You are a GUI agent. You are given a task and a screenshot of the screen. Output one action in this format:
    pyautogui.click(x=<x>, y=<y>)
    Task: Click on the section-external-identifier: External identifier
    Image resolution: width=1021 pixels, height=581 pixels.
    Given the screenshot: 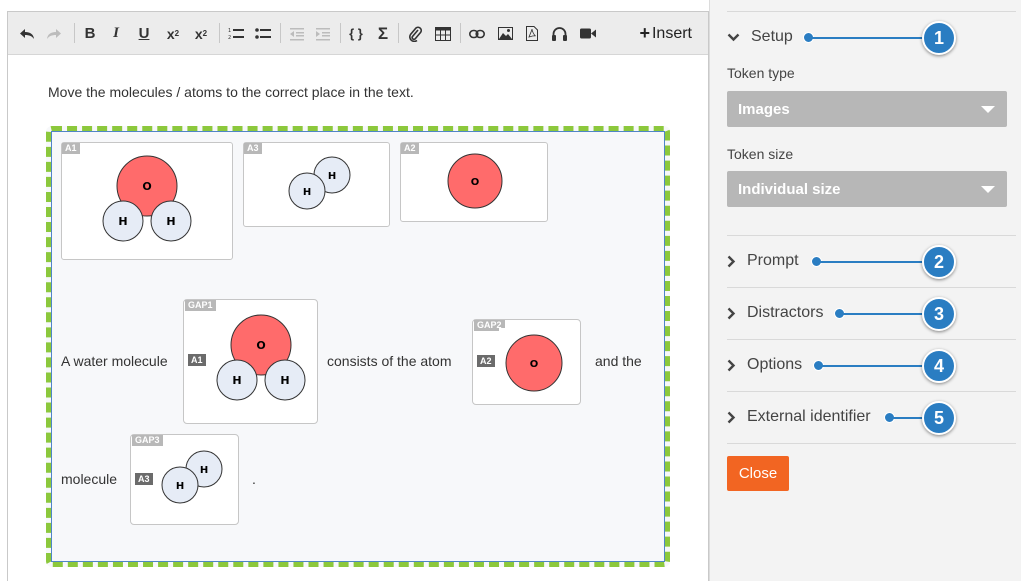 What is the action you would take?
    pyautogui.click(x=799, y=417)
    